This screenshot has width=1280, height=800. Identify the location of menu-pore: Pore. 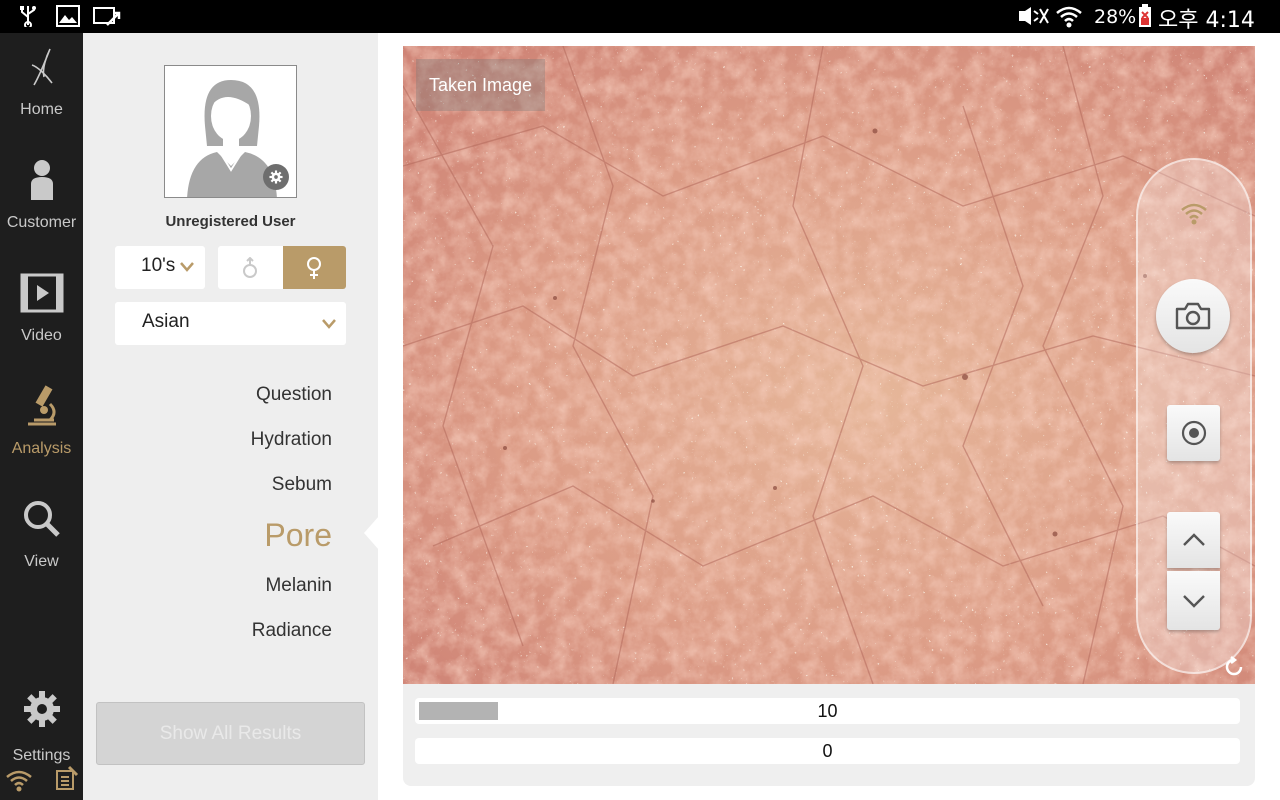
(298, 535).